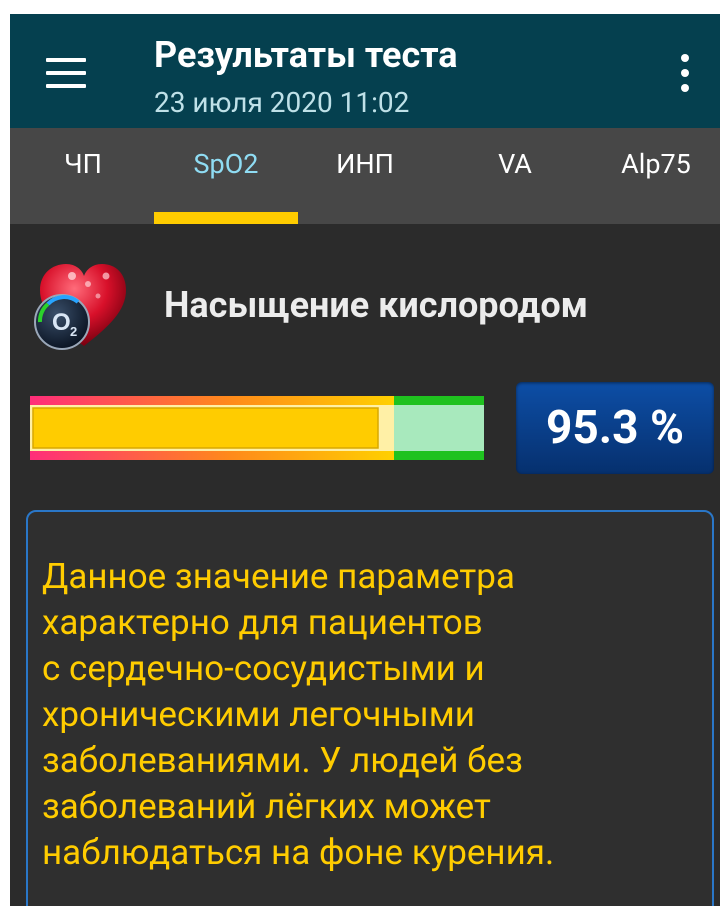  I want to click on tab-inp: ИНП, so click(365, 164).